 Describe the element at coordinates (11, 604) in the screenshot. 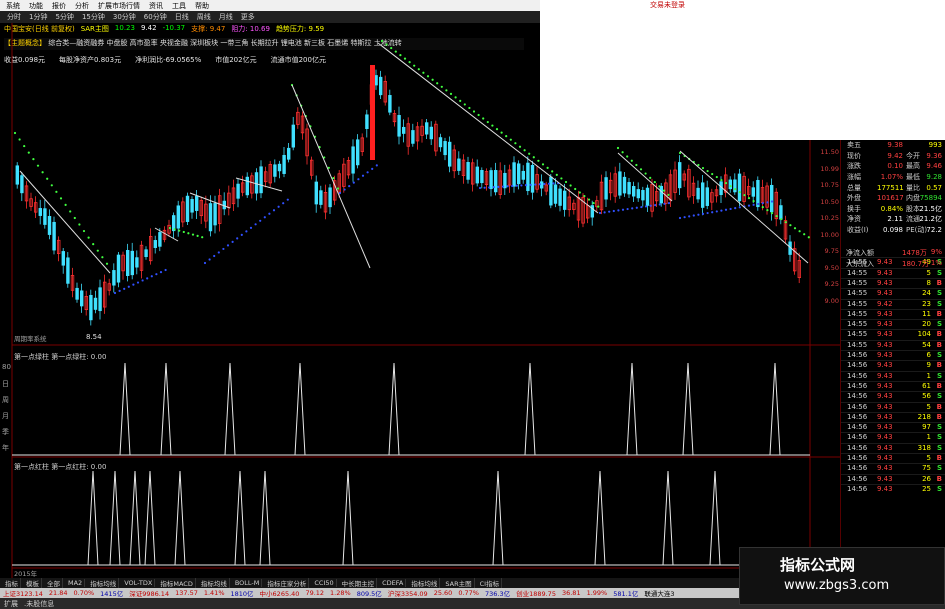

I see `bottom-tab-0: 扩展` at that location.